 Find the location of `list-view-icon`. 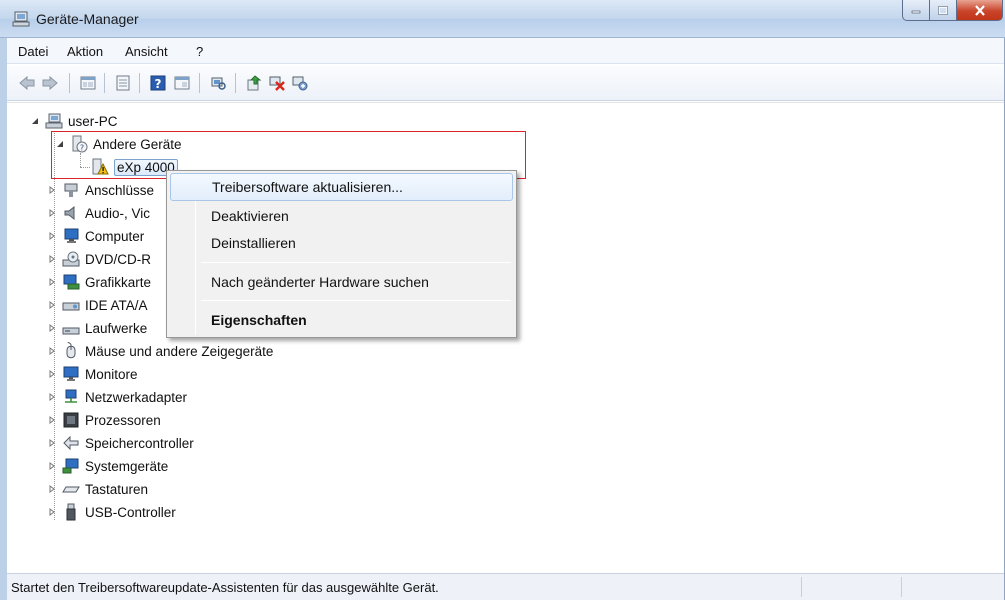

list-view-icon is located at coordinates (123, 83).